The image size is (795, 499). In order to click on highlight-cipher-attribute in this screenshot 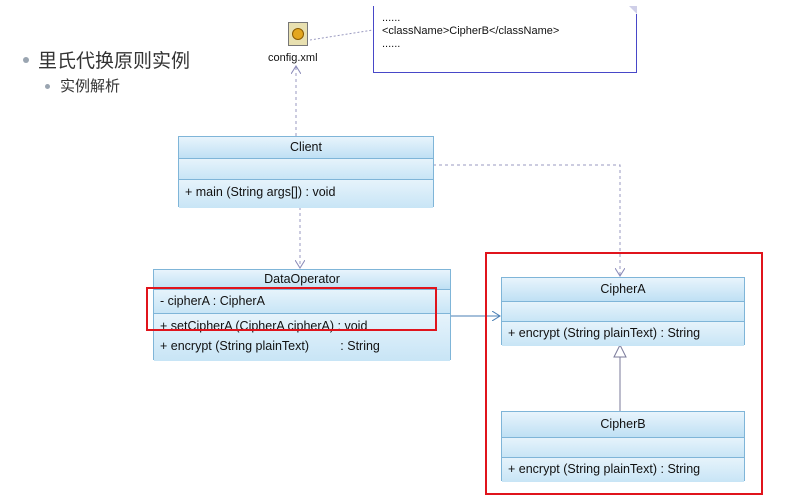, I will do `click(291, 309)`.